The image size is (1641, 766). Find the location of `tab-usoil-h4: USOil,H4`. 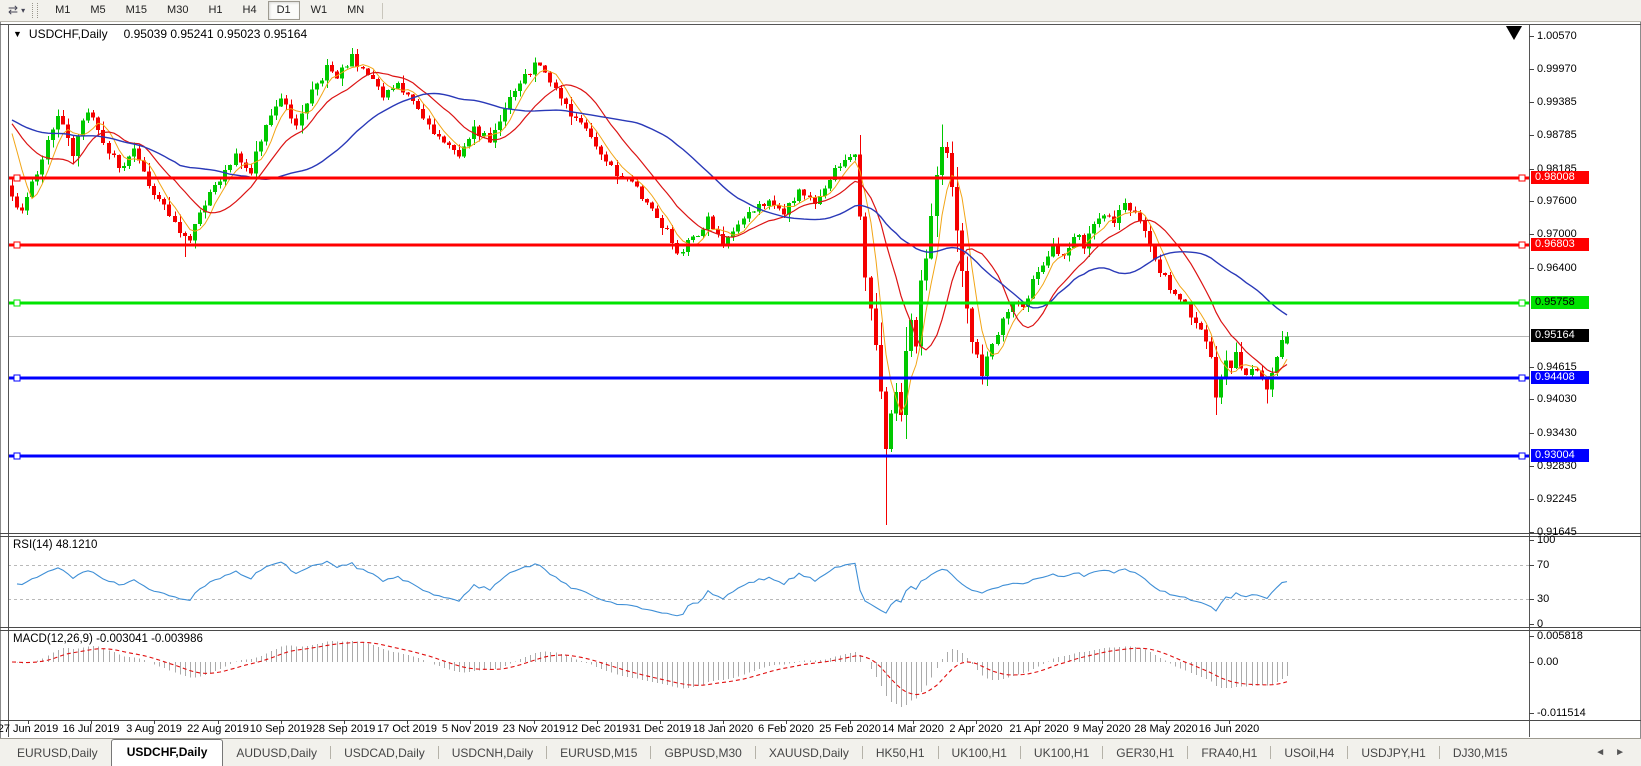

tab-usoil-h4: USOil,H4 is located at coordinates (1309, 753).